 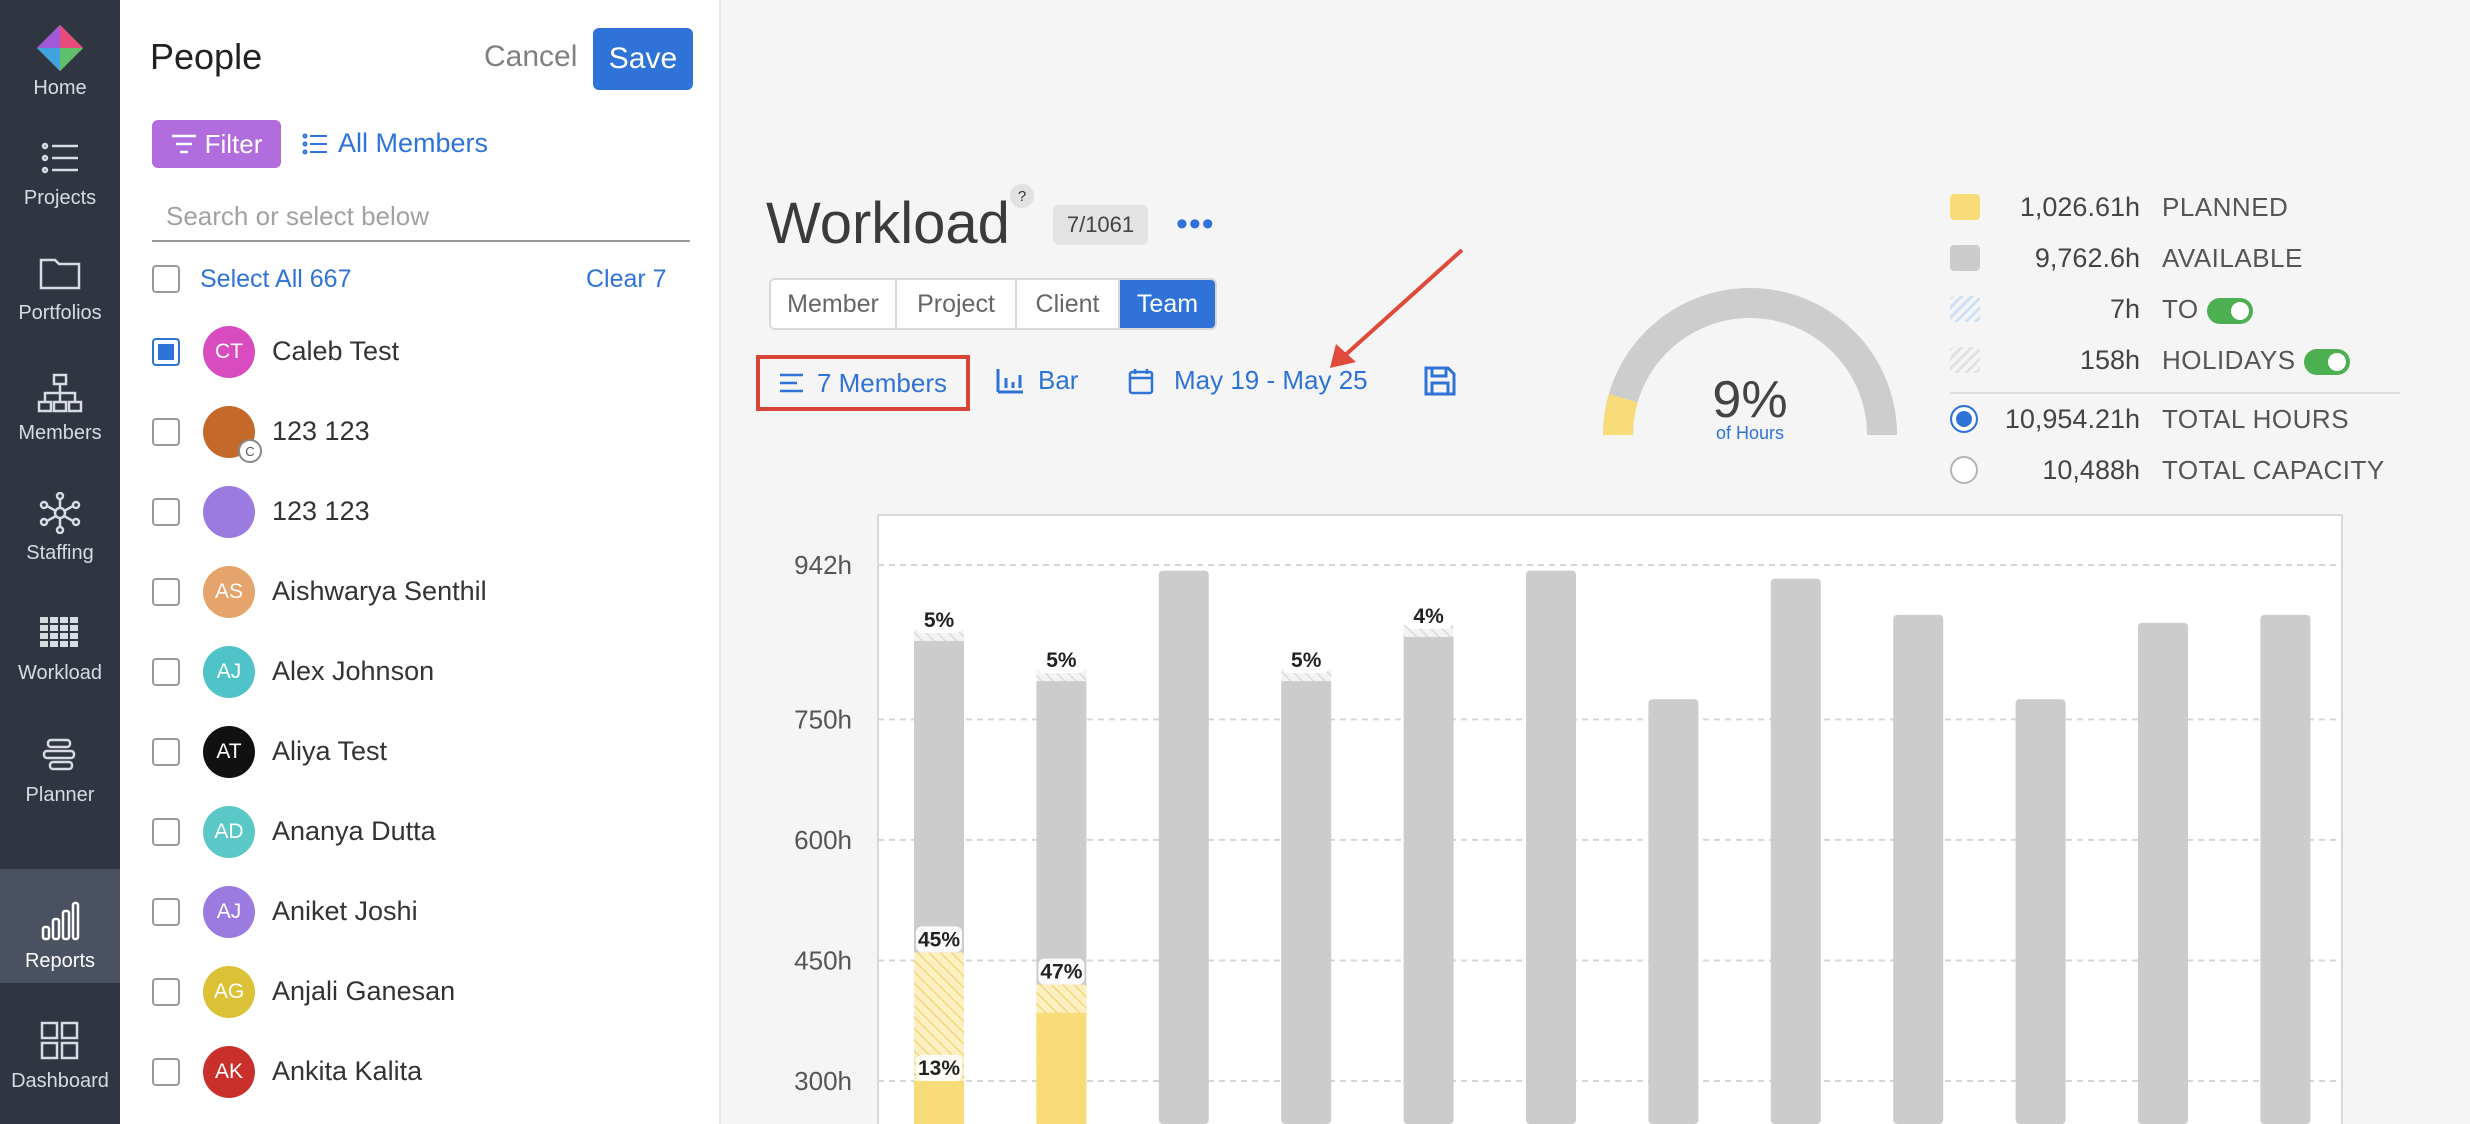 I want to click on gauge-subtitle: of Hours, so click(x=1750, y=433).